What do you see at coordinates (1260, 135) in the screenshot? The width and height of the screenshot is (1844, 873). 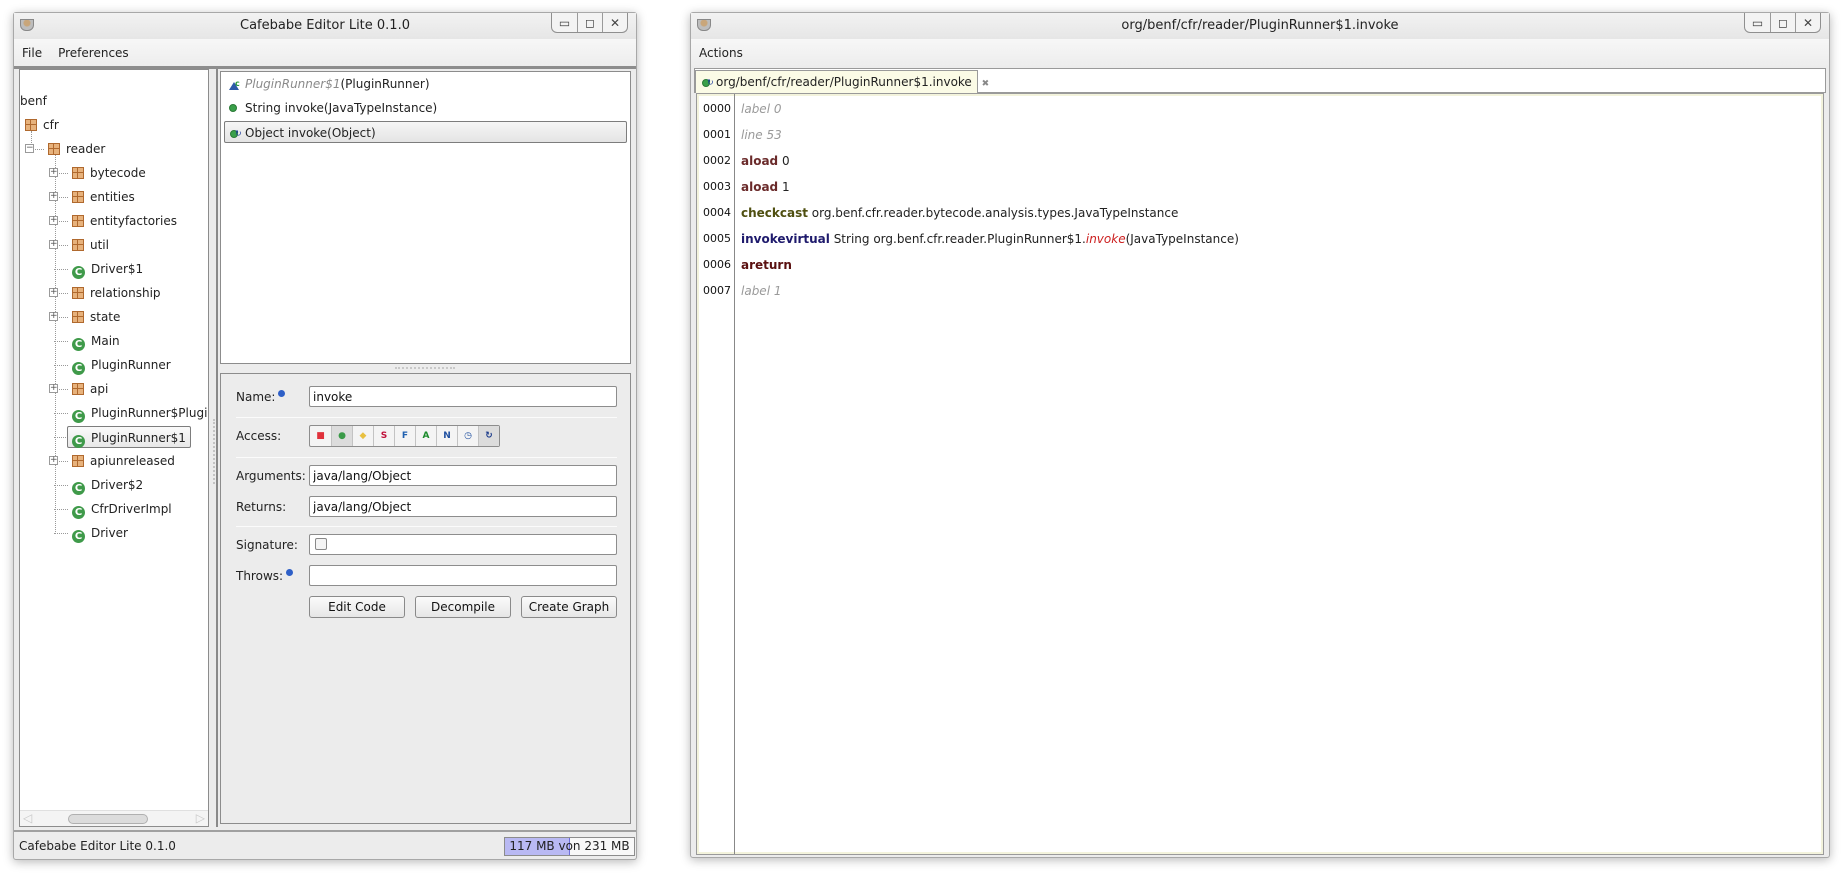 I see `bytecode-line: 0001 line 53` at bounding box center [1260, 135].